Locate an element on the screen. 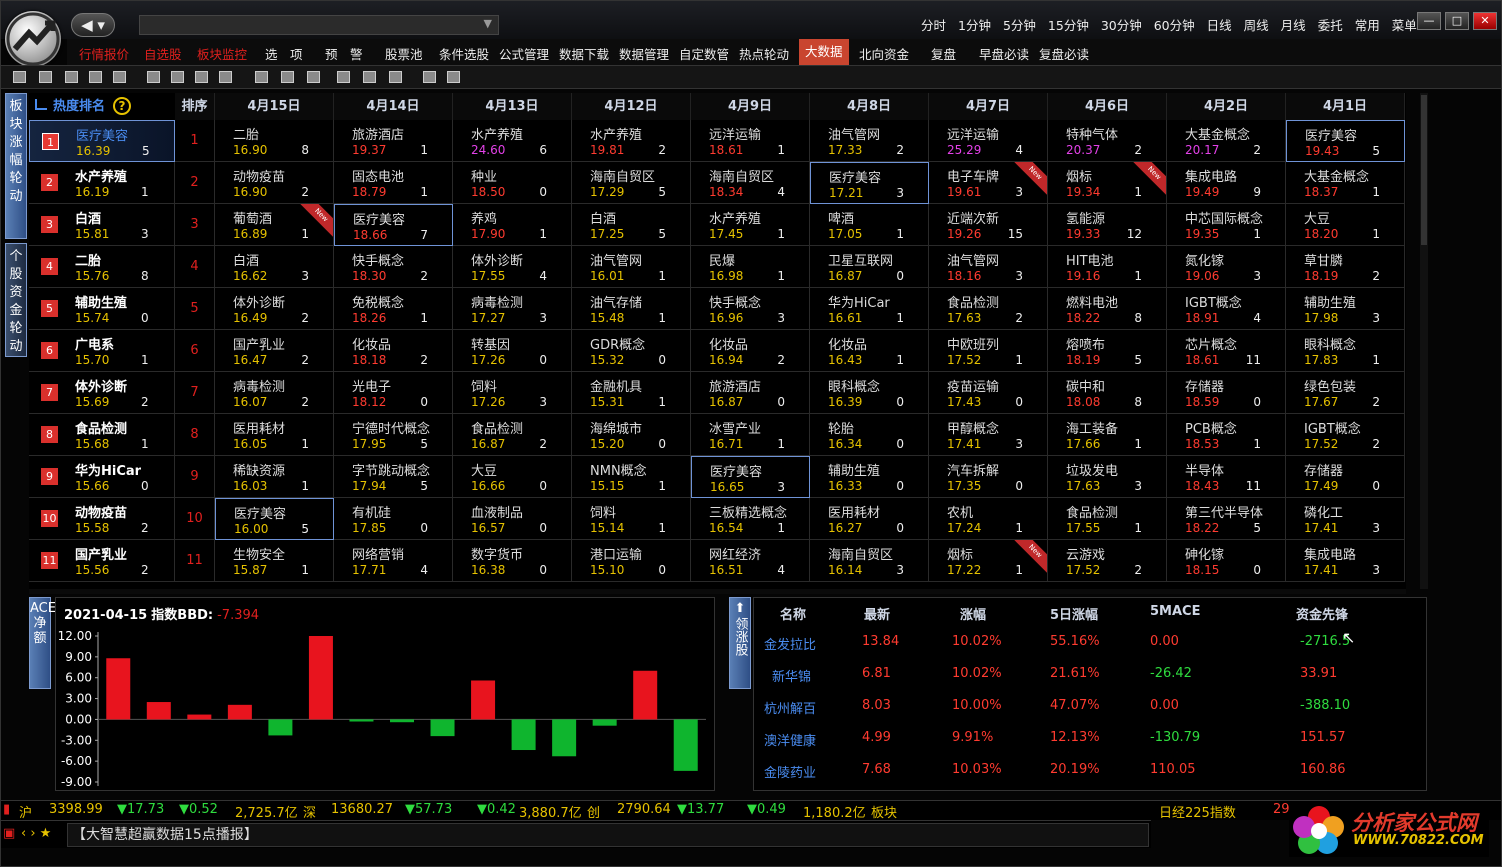 The height and width of the screenshot is (867, 1502). heat-cell: NMN概念 15.15 1 is located at coordinates (631, 477).